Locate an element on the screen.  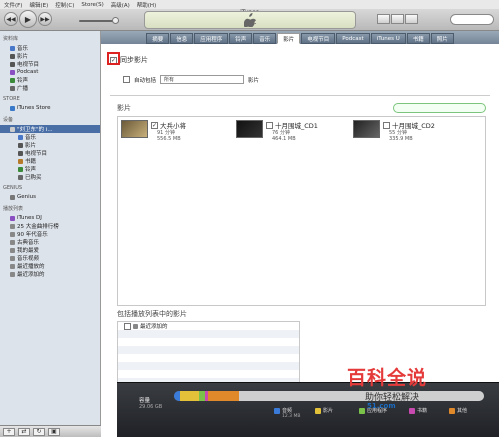
artwork-button: ▣ is located at coordinates (54, 431).